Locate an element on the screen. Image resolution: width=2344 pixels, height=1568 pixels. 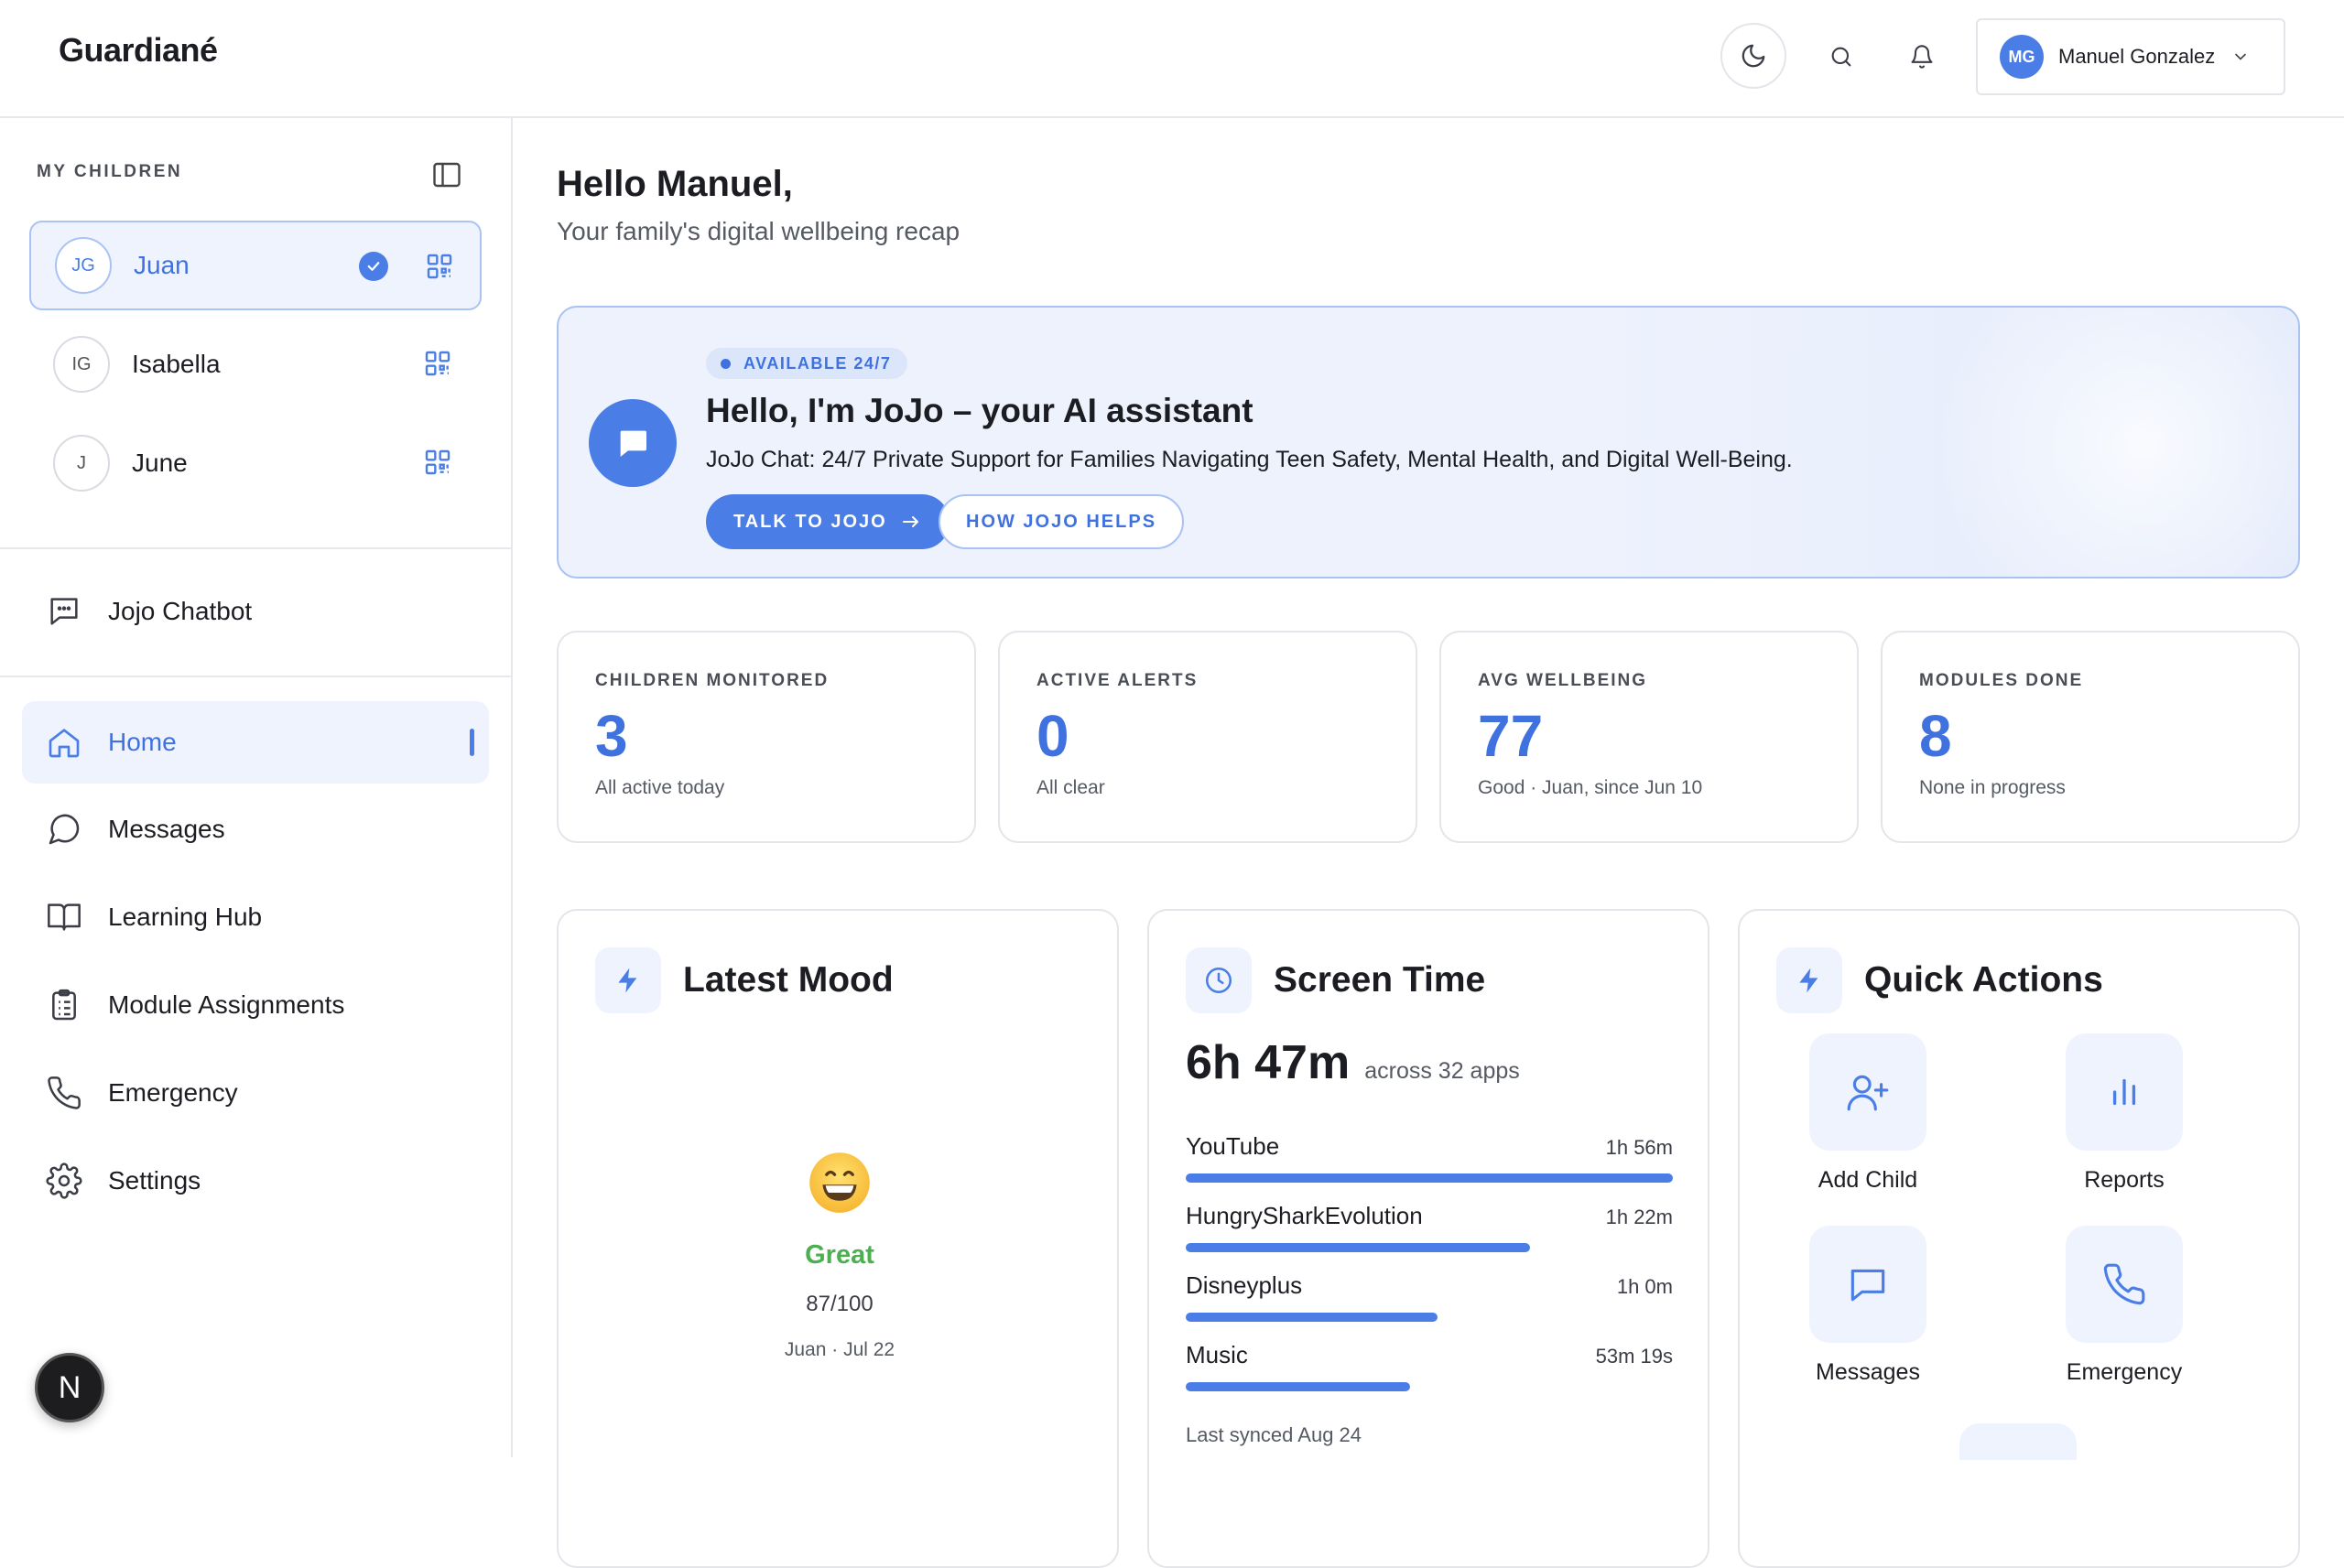
talk-to-jojo-button: TALK TO JOJO is located at coordinates (828, 521).